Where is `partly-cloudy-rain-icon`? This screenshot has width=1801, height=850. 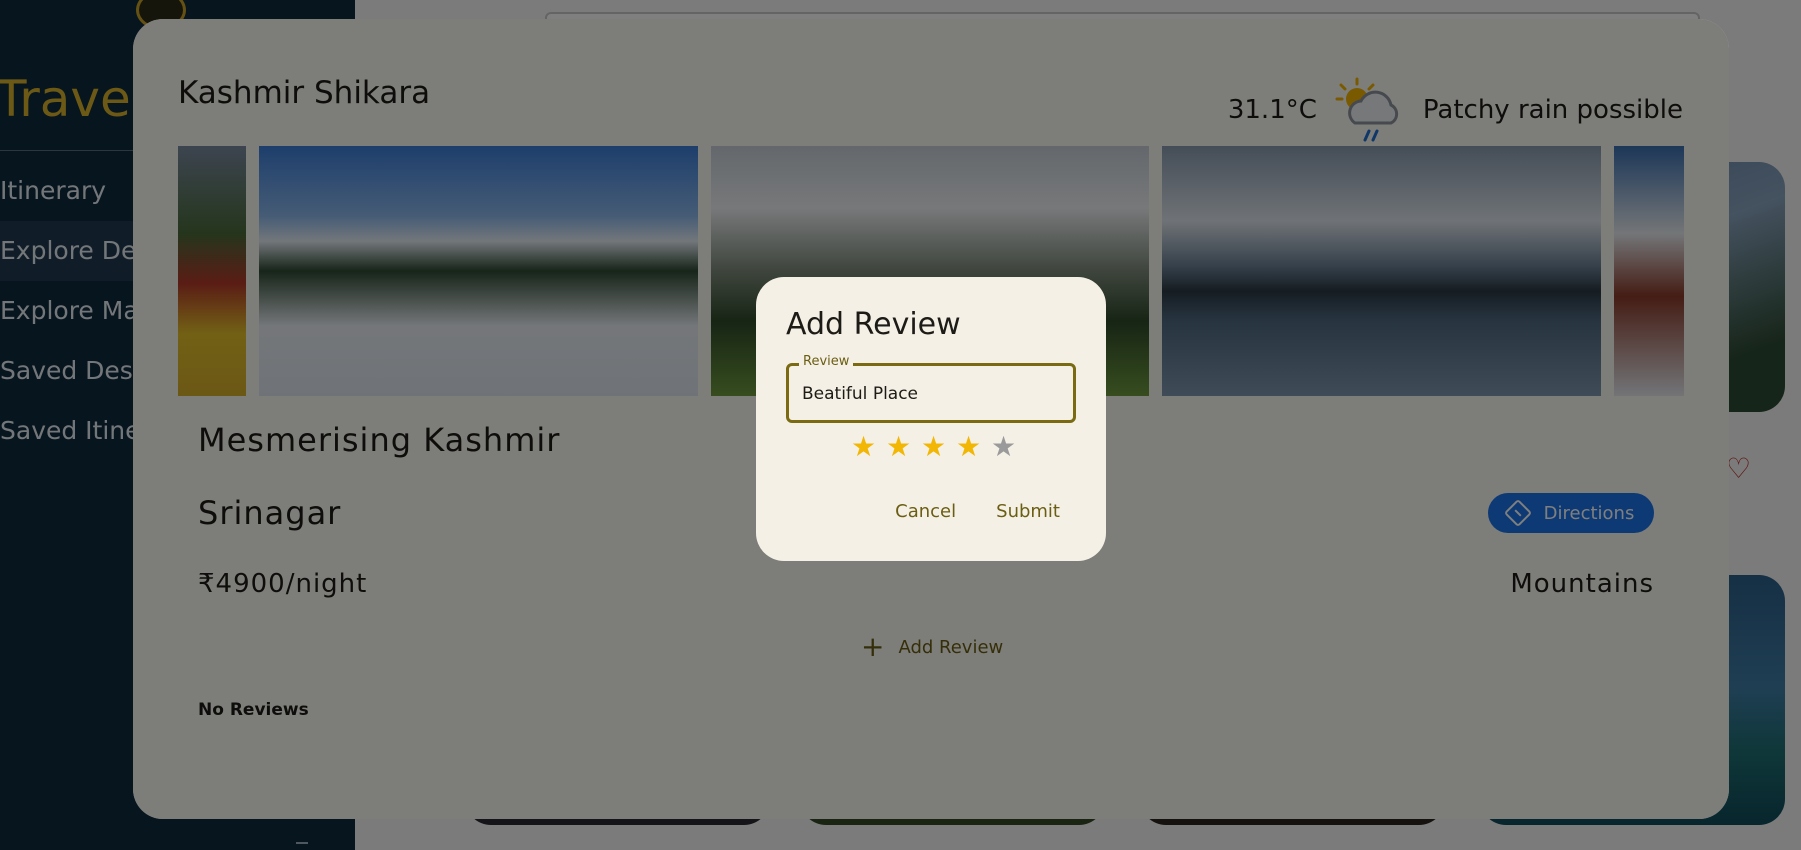 partly-cloudy-rain-icon is located at coordinates (1369, 110).